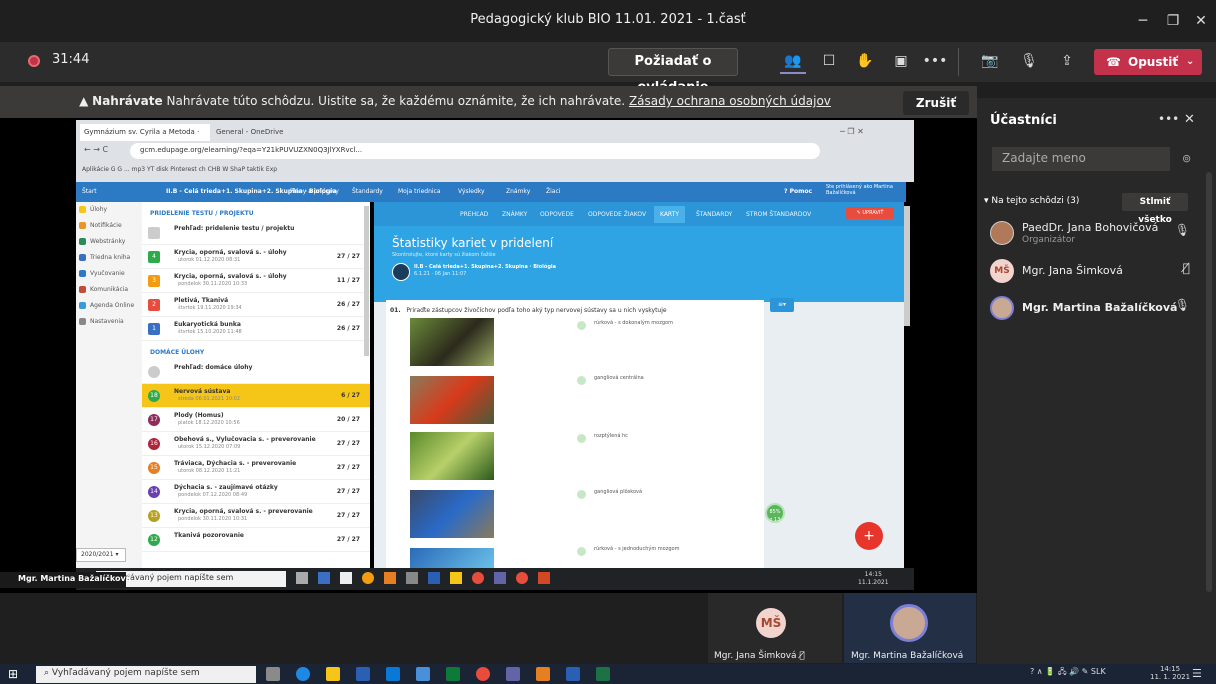 This screenshot has height=684, width=1216. I want to click on list-item: Prehľad: pridelenie testu / projektu, so click(256, 233).